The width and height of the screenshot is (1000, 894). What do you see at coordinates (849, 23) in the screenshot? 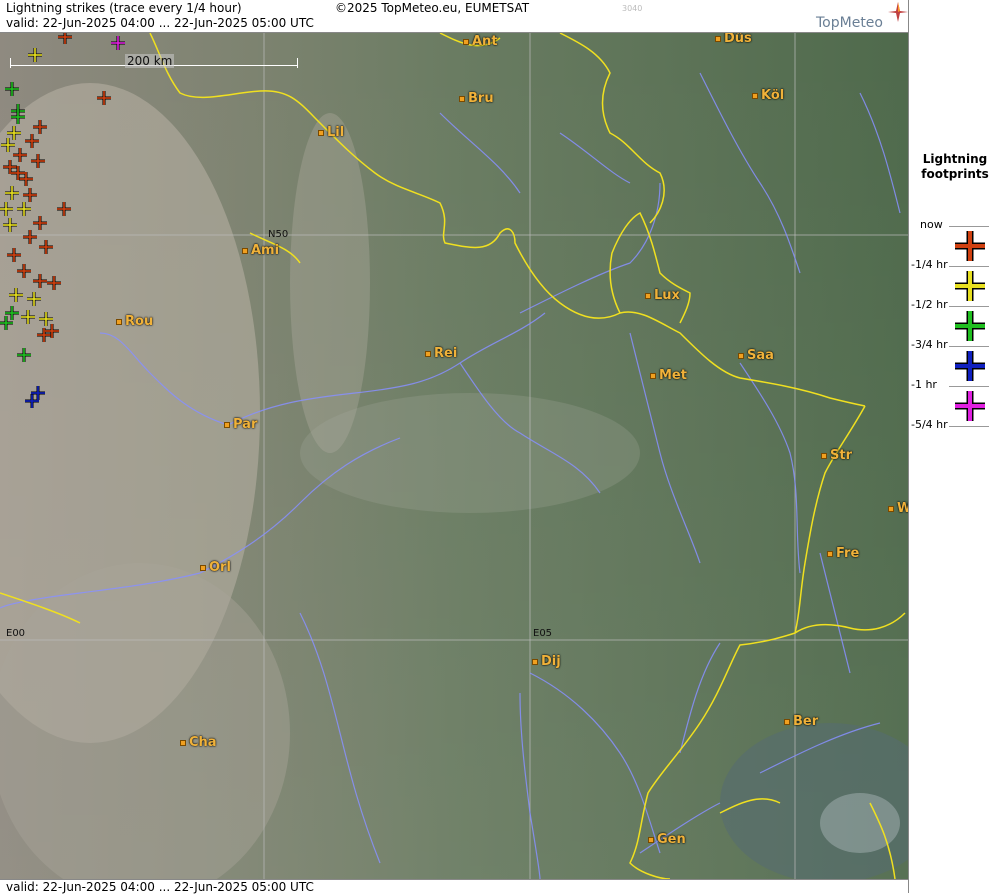
I see `topmeteo-logo: TopMeteo` at bounding box center [849, 23].